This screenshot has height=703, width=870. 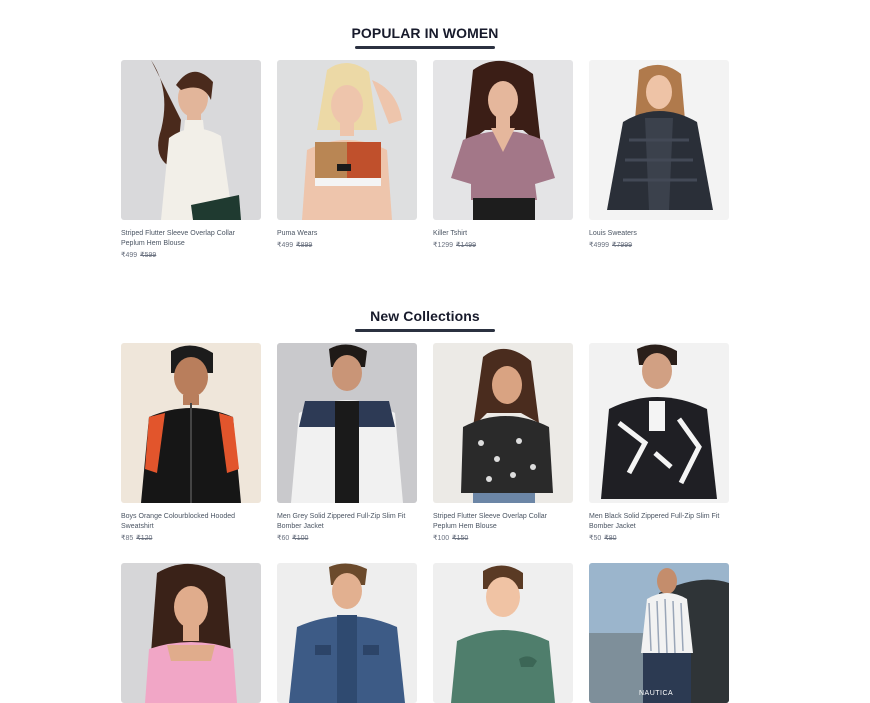 I want to click on section-title-new-collections: New Collections, so click(x=425, y=320).